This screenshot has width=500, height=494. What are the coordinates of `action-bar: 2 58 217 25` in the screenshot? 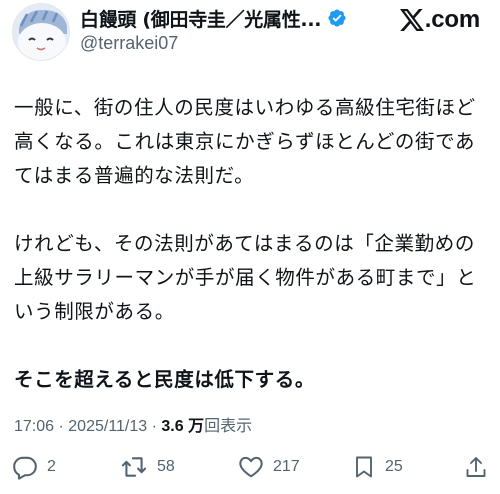 It's located at (250, 468).